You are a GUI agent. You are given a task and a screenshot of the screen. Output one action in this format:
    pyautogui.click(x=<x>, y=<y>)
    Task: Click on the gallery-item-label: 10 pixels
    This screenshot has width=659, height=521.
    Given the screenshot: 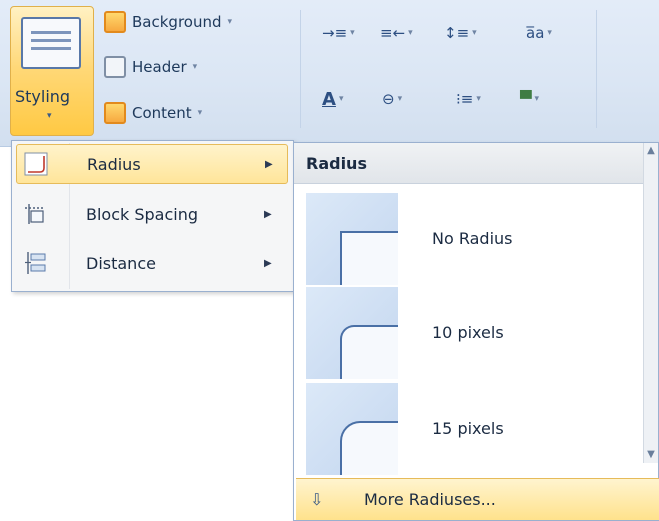 What is the action you would take?
    pyautogui.click(x=468, y=332)
    